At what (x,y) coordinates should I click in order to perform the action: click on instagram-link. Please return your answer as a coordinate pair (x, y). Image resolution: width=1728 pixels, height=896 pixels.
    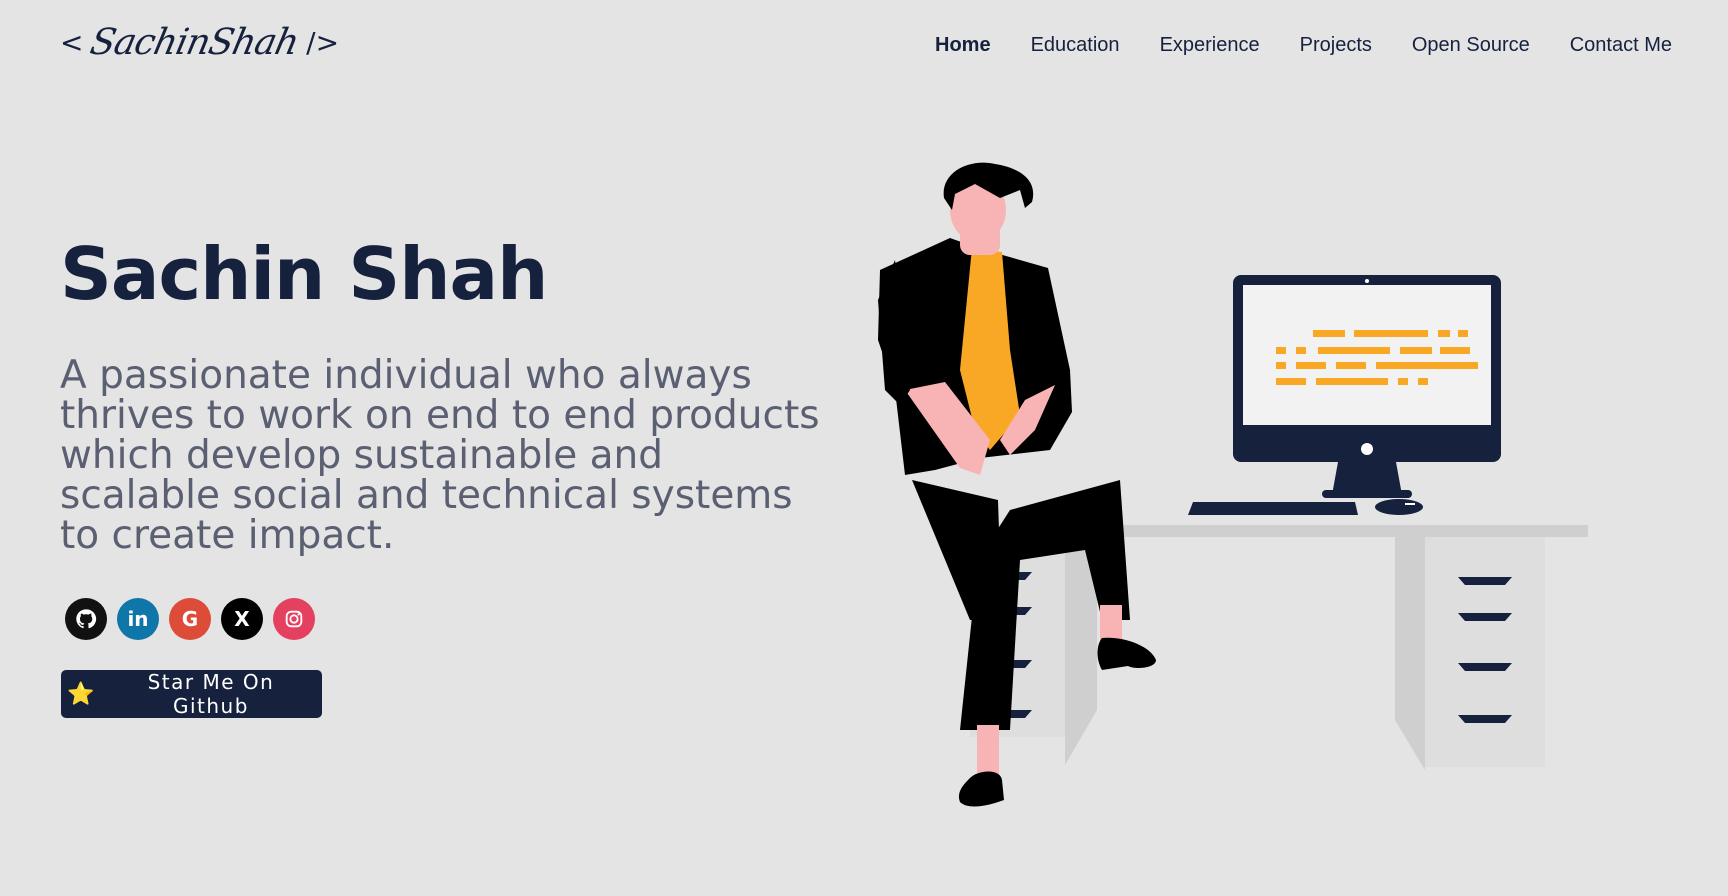
    Looking at the image, I should click on (294, 619).